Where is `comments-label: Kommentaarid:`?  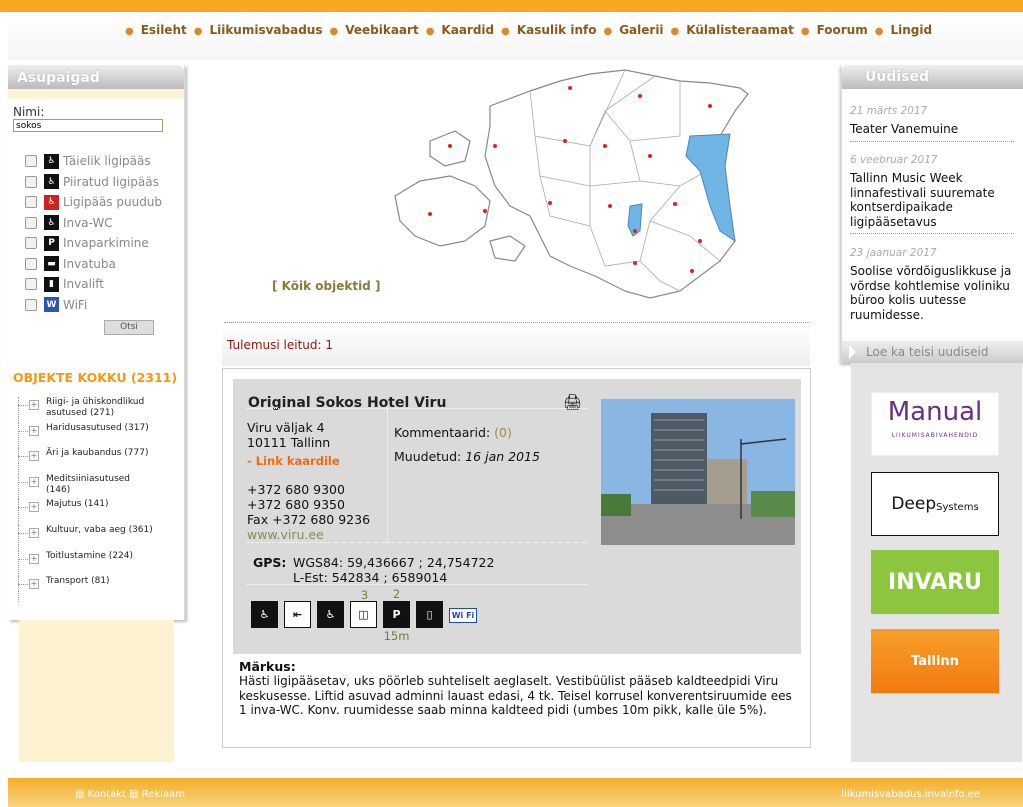
comments-label: Kommentaarid: is located at coordinates (442, 432).